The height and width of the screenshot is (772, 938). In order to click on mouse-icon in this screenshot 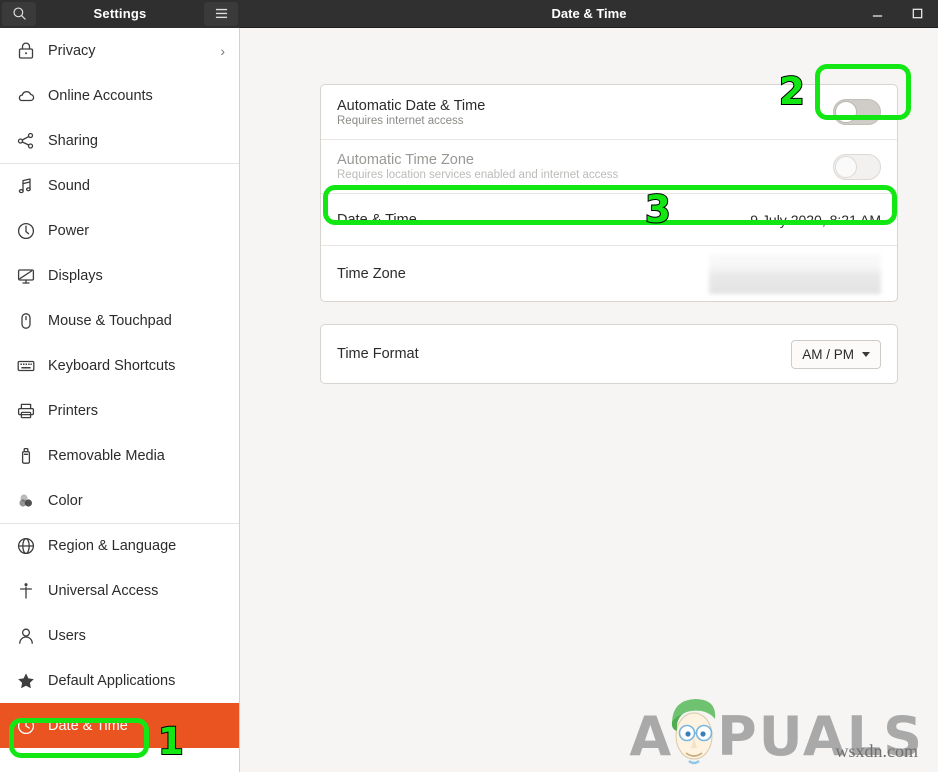, I will do `click(26, 320)`.